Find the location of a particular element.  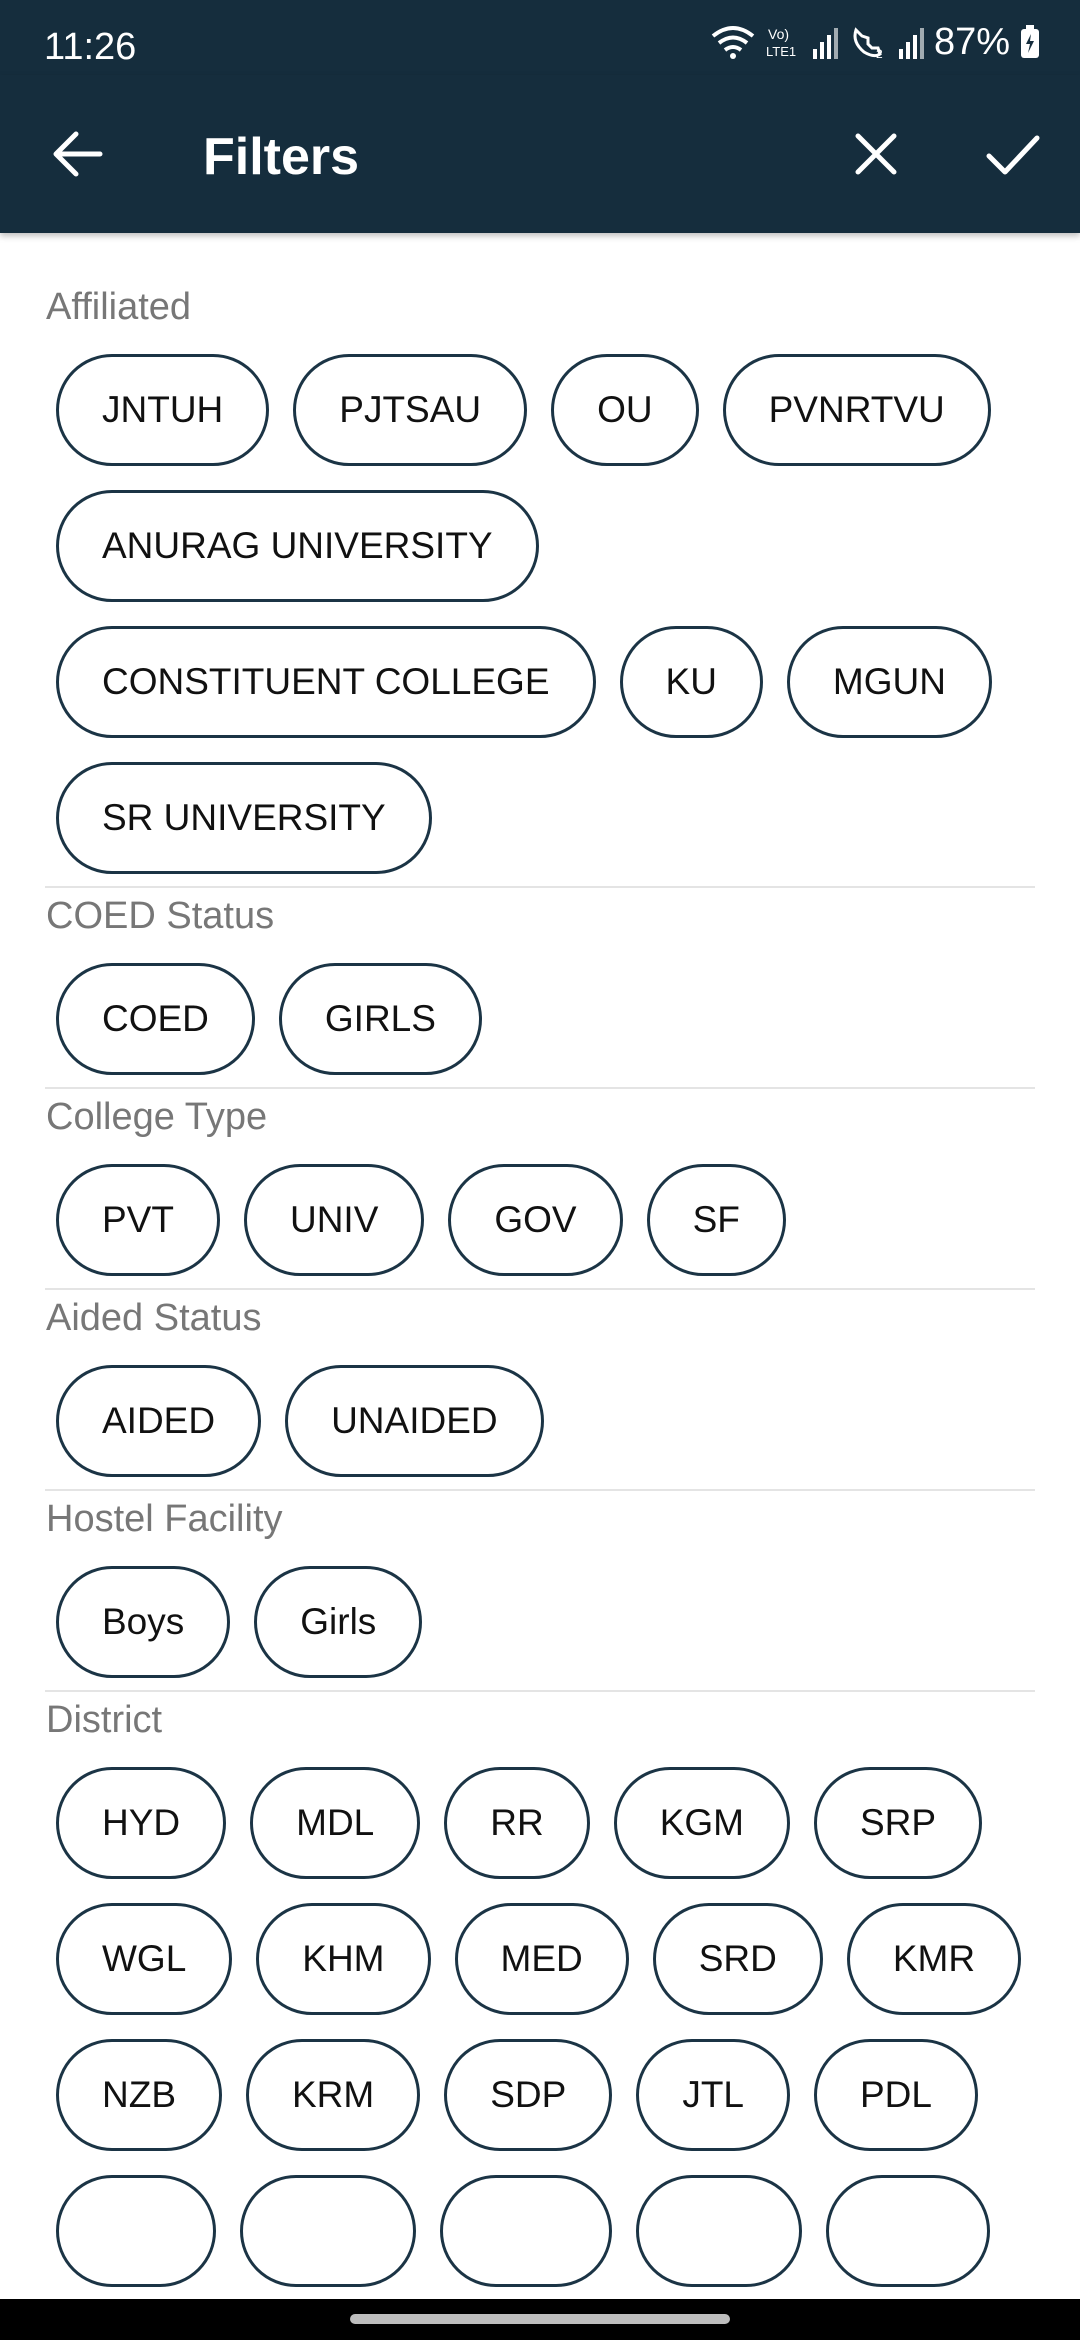

svg-text: LTE1 is located at coordinates (781, 51).